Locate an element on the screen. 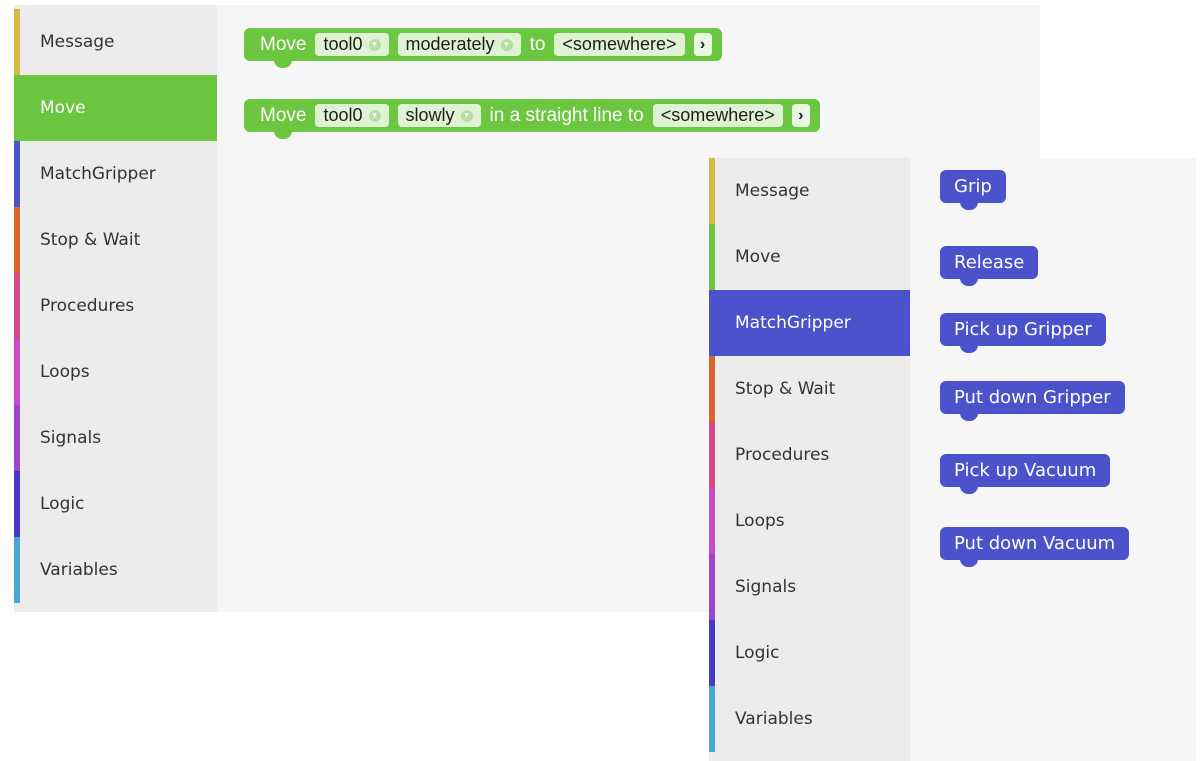  left-category-variables: Variables is located at coordinates (115, 570).